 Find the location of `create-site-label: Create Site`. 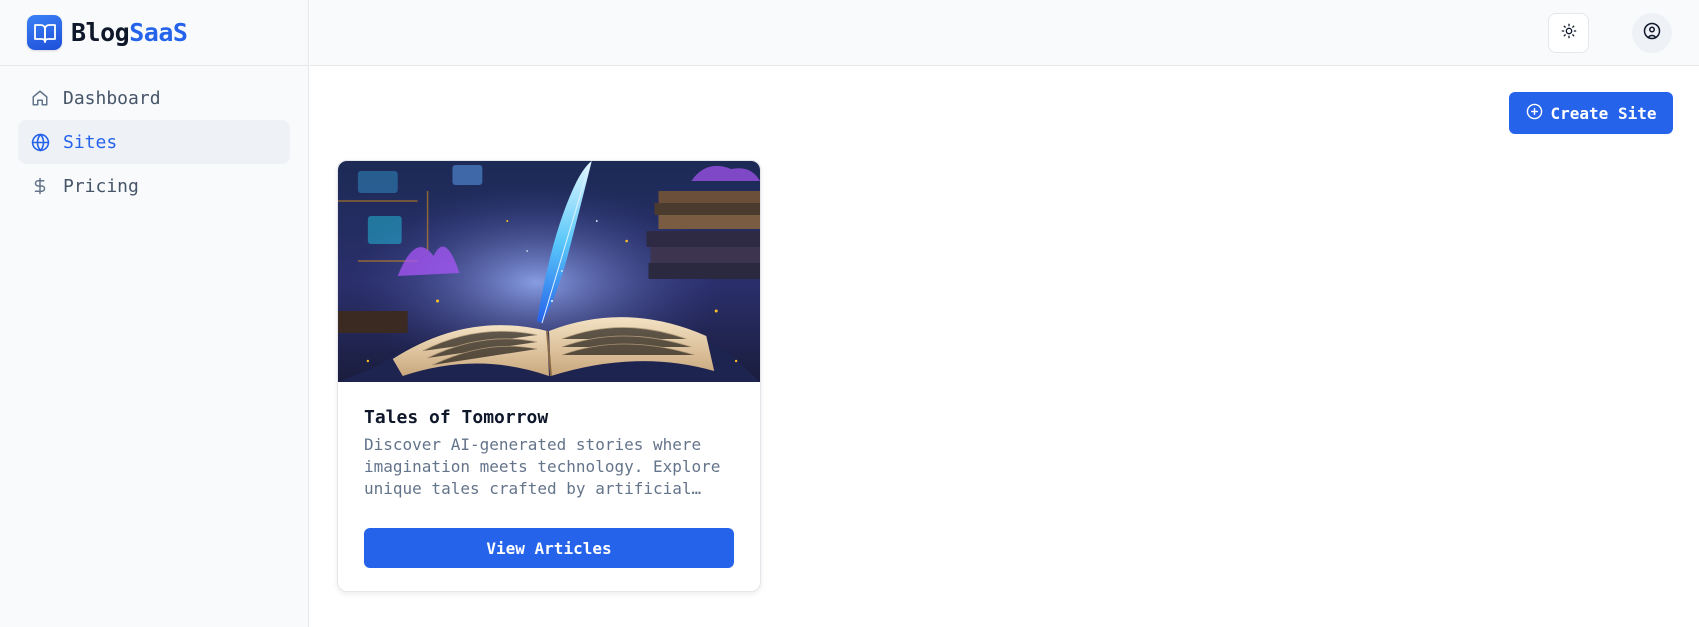

create-site-label: Create Site is located at coordinates (1603, 113).